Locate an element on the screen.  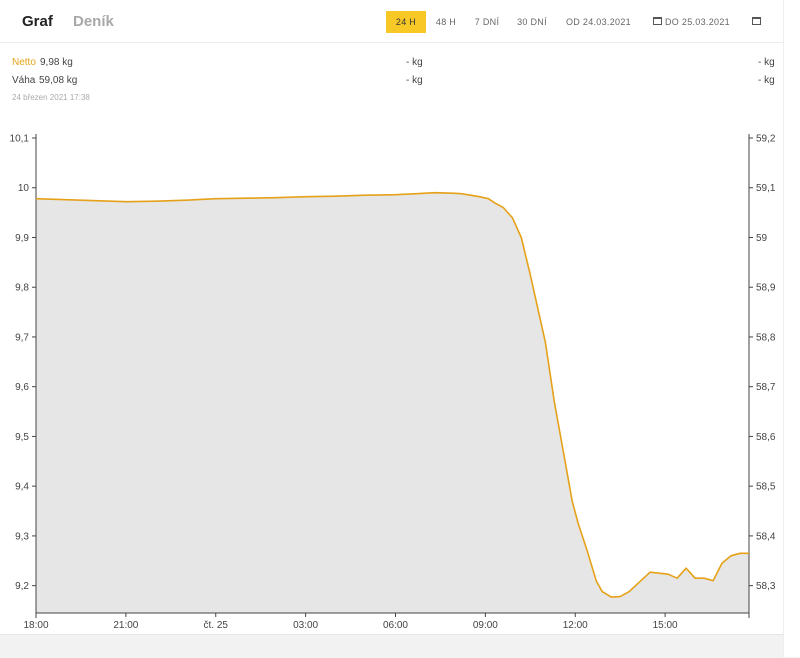
netto-label: Netto is located at coordinates (24, 62).